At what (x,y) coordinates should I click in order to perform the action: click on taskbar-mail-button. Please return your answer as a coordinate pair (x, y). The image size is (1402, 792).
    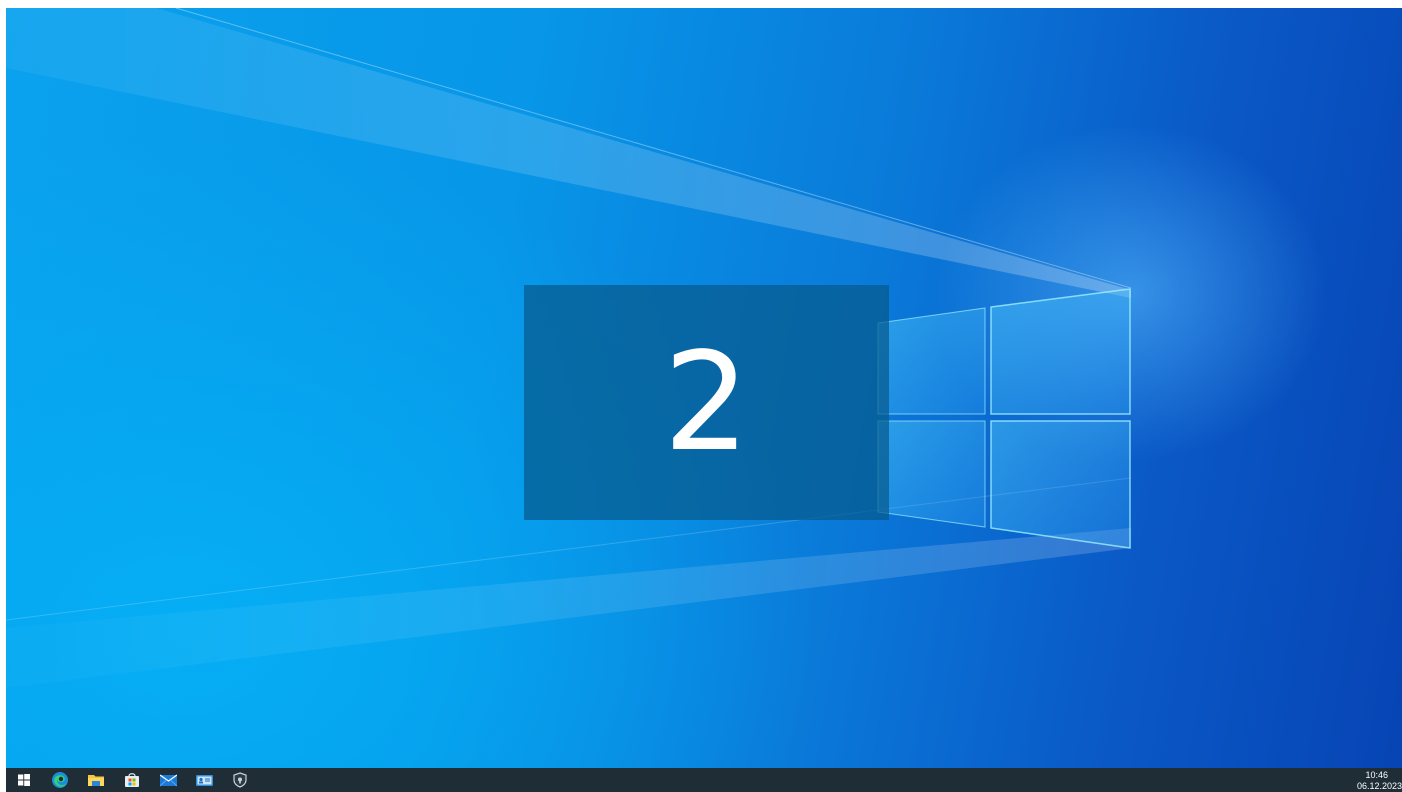
    Looking at the image, I should click on (168, 780).